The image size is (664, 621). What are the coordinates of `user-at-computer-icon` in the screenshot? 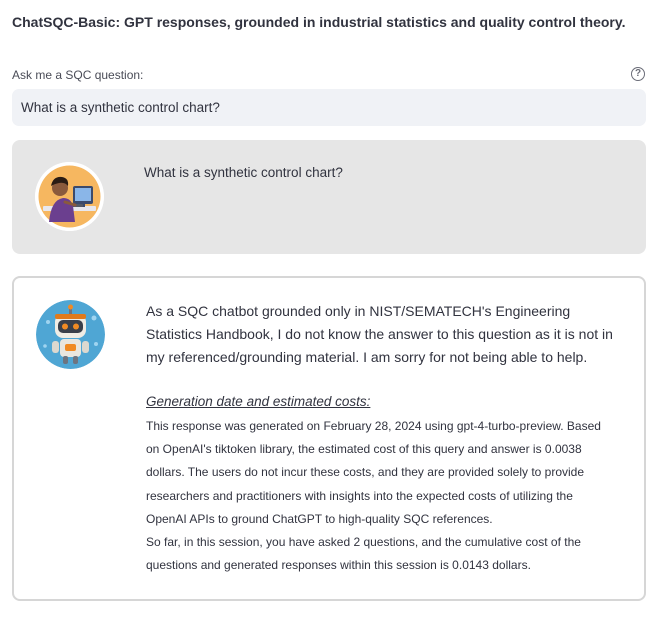 It's located at (69, 196).